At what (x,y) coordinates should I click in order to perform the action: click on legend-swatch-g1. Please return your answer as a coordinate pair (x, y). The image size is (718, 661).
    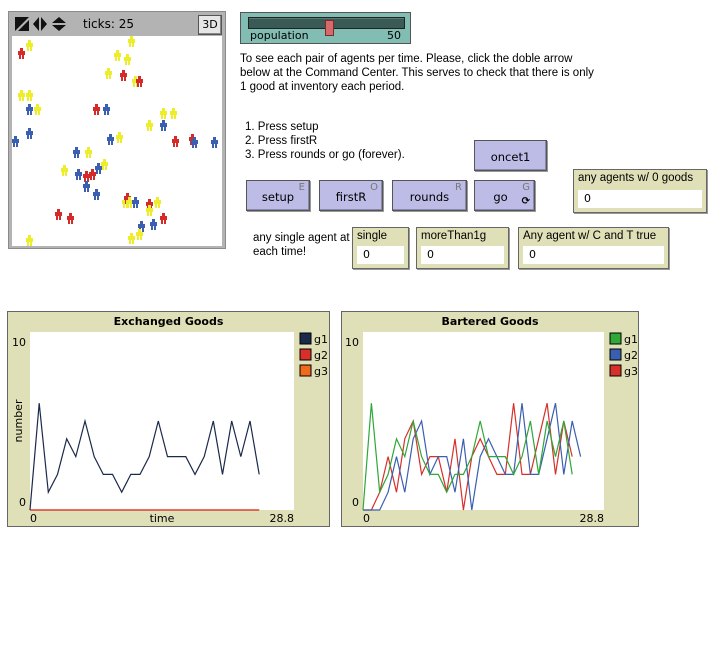
    Looking at the image, I should click on (615, 338).